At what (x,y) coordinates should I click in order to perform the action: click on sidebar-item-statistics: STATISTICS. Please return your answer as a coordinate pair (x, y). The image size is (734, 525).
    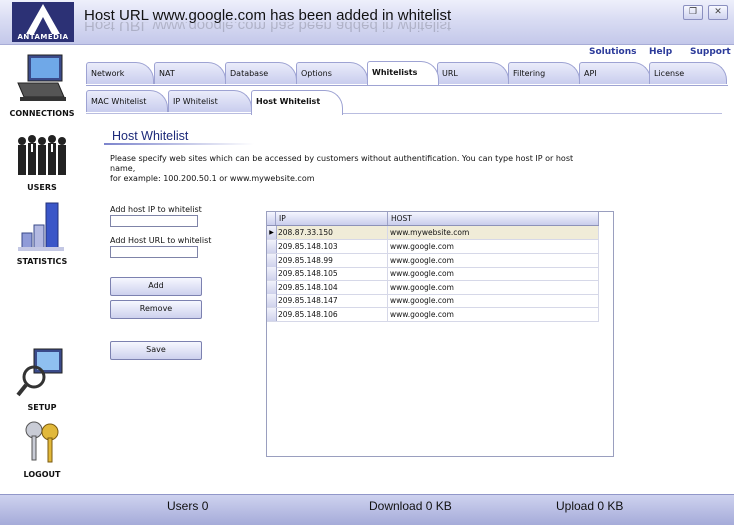
    Looking at the image, I should click on (42, 233).